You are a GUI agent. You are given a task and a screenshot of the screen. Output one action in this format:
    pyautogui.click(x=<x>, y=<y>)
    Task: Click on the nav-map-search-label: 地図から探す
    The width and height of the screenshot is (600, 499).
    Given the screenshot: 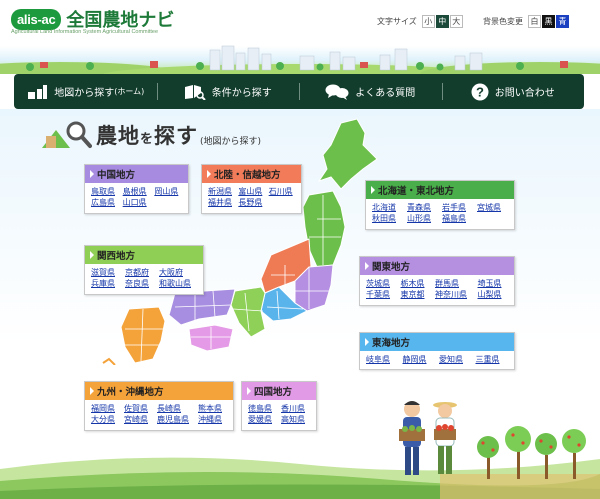 What is the action you would take?
    pyautogui.click(x=84, y=93)
    